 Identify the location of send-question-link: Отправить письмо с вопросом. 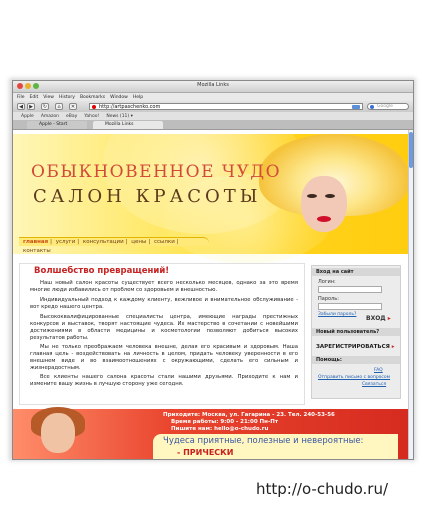
(354, 377).